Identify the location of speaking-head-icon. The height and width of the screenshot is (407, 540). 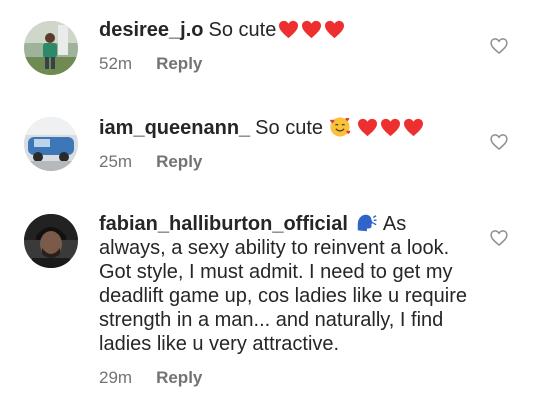
(366, 223).